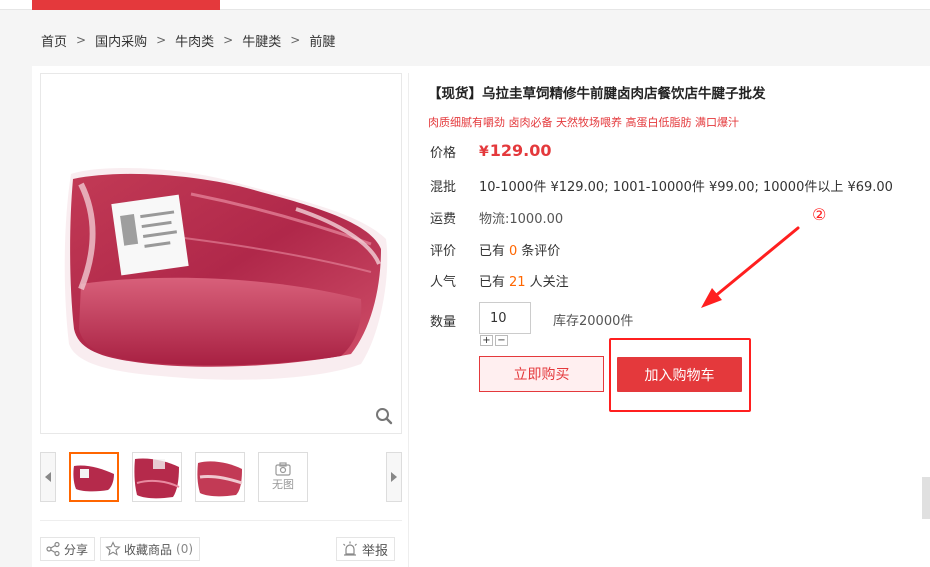  What do you see at coordinates (443, 153) in the screenshot?
I see `price-label: 价格` at bounding box center [443, 153].